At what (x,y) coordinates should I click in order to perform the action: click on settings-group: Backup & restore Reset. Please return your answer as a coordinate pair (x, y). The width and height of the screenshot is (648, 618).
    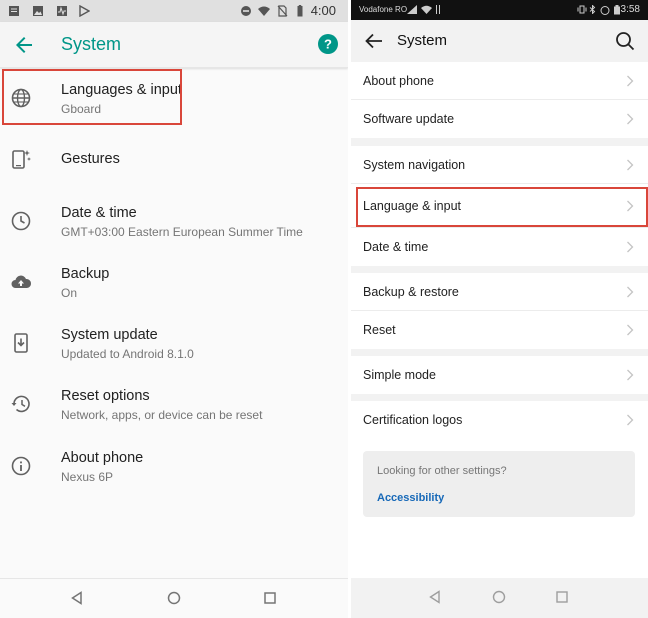
    Looking at the image, I should click on (499, 311).